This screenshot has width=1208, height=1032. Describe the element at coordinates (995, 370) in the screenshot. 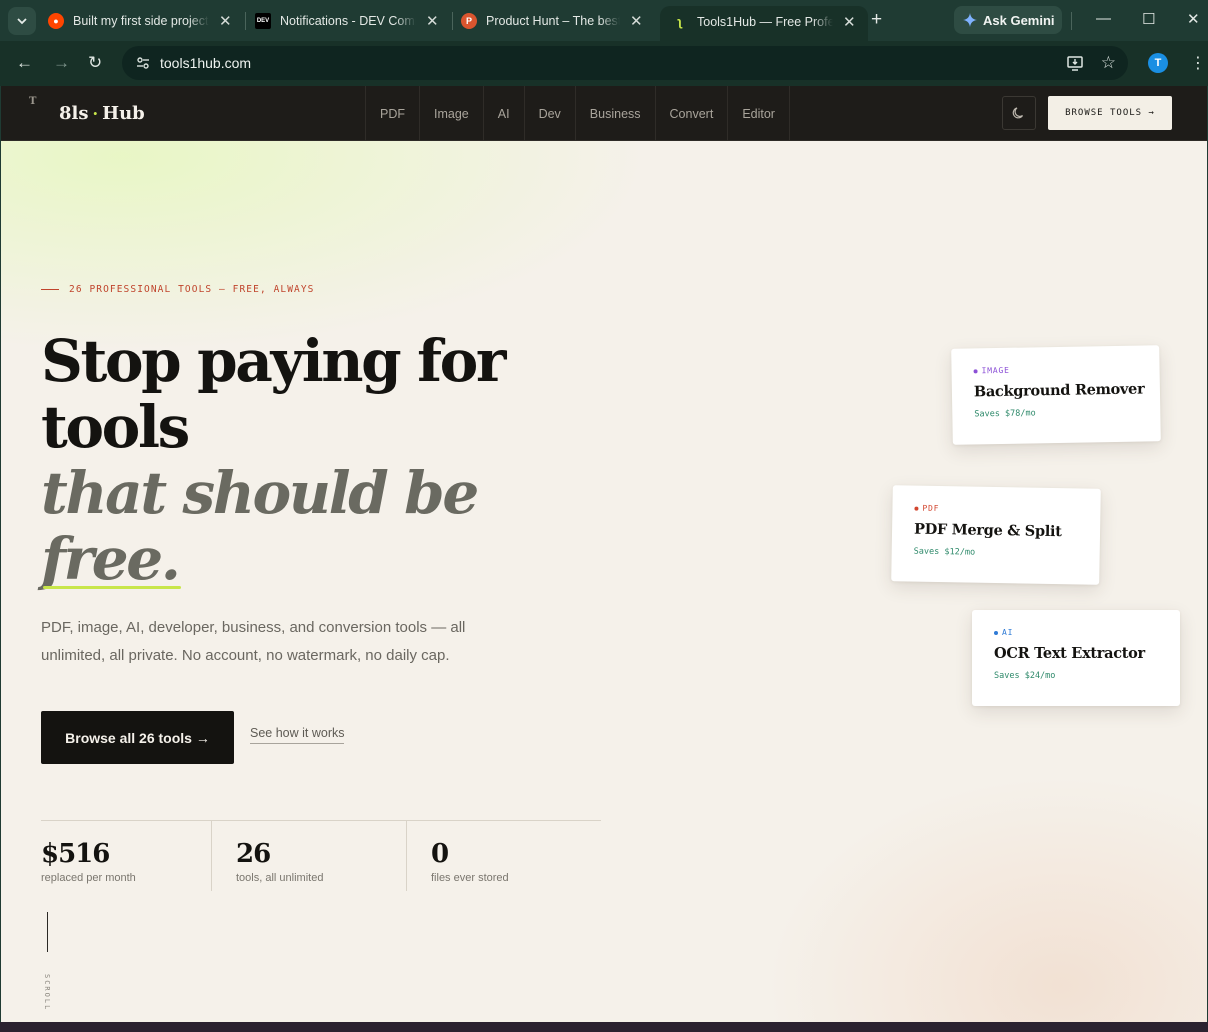

I see `card-category-label: IMAGE` at that location.